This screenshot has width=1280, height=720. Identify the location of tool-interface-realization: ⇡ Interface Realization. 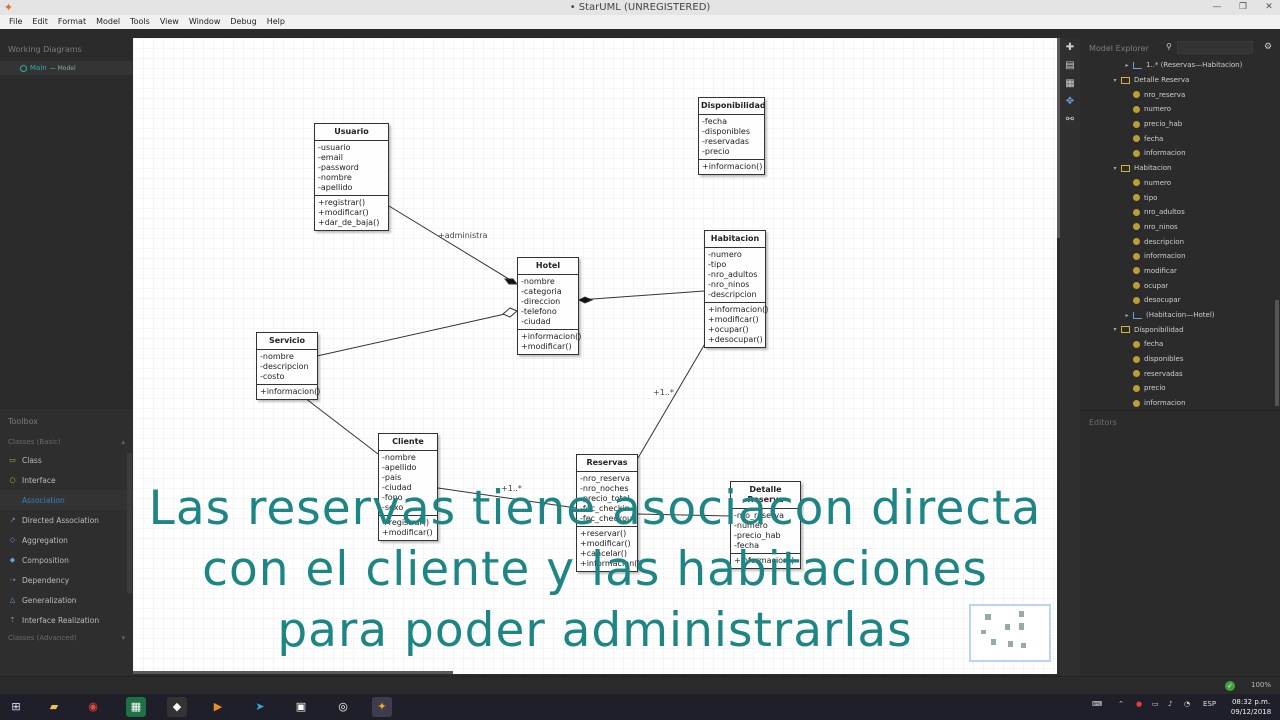
(66, 620).